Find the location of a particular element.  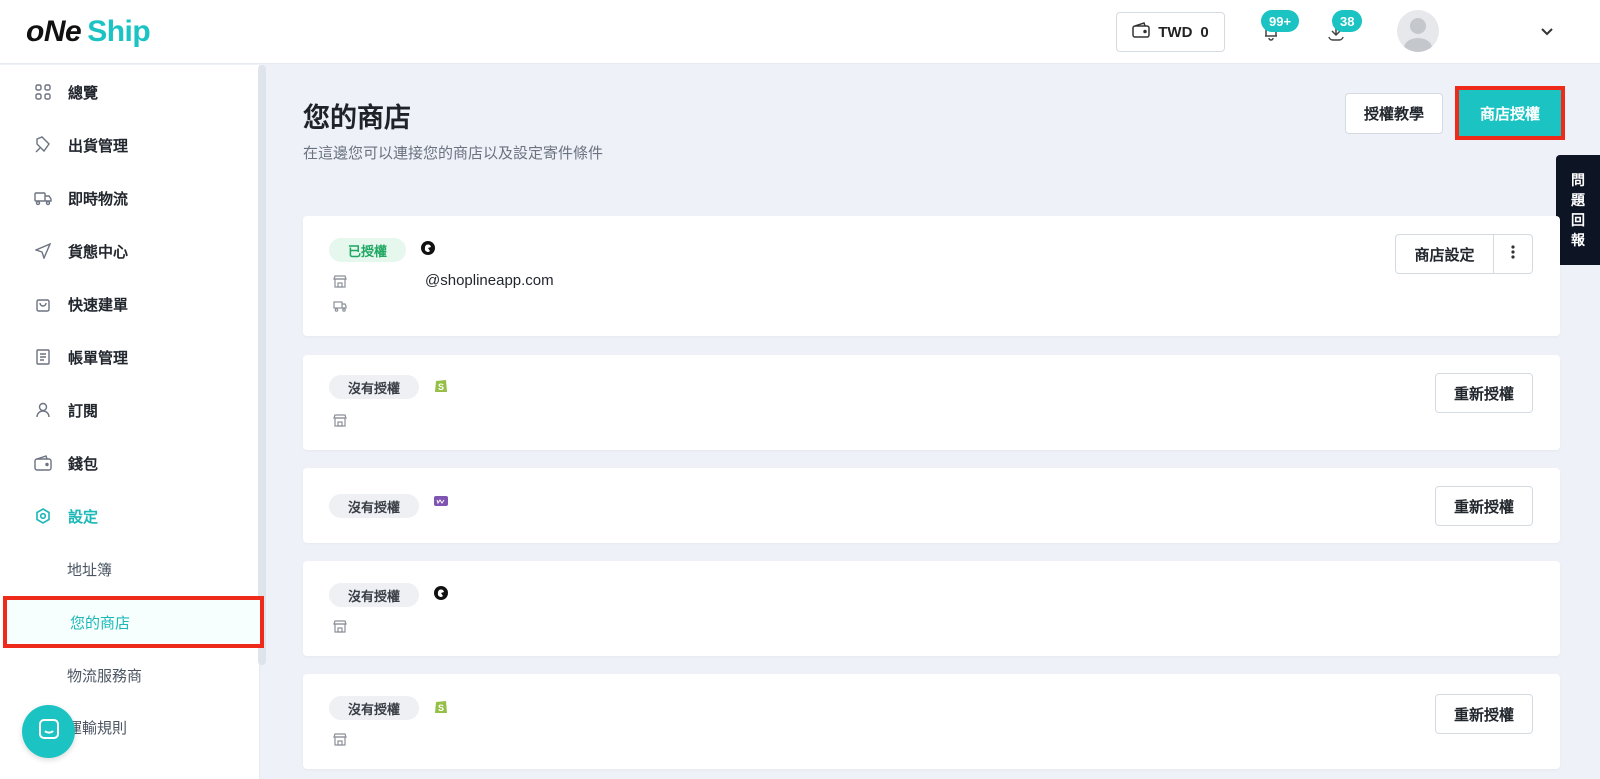

sidebar-item-label: 帳單管理 is located at coordinates (98, 358).